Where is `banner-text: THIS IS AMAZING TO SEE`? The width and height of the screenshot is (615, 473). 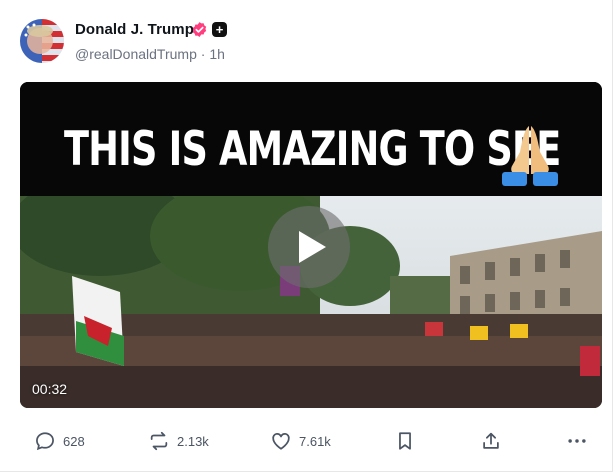
banner-text: THIS IS AMAZING TO SEE is located at coordinates (312, 149).